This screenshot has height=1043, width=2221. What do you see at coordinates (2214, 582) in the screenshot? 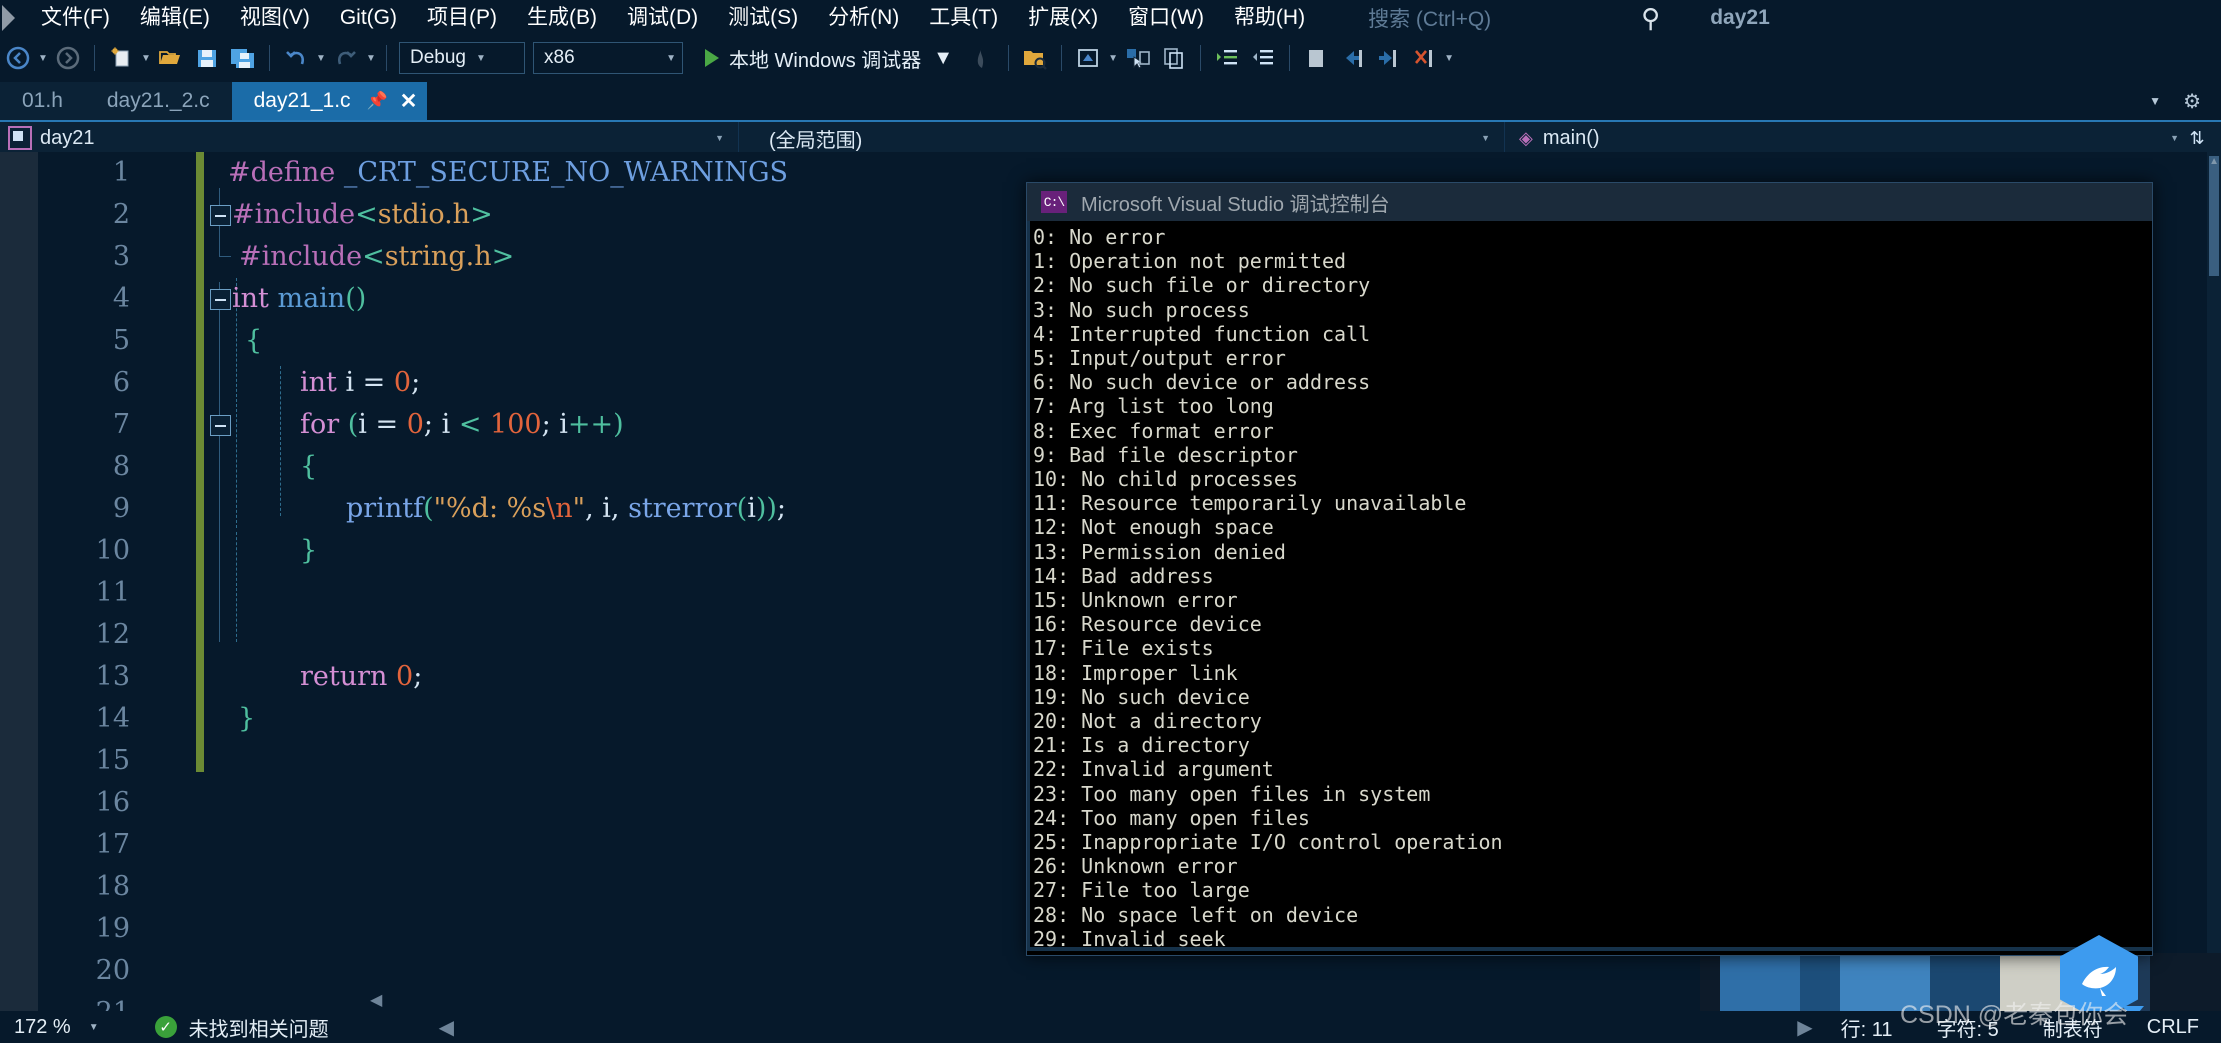
I see `editor-vertical-scrollbar` at bounding box center [2214, 582].